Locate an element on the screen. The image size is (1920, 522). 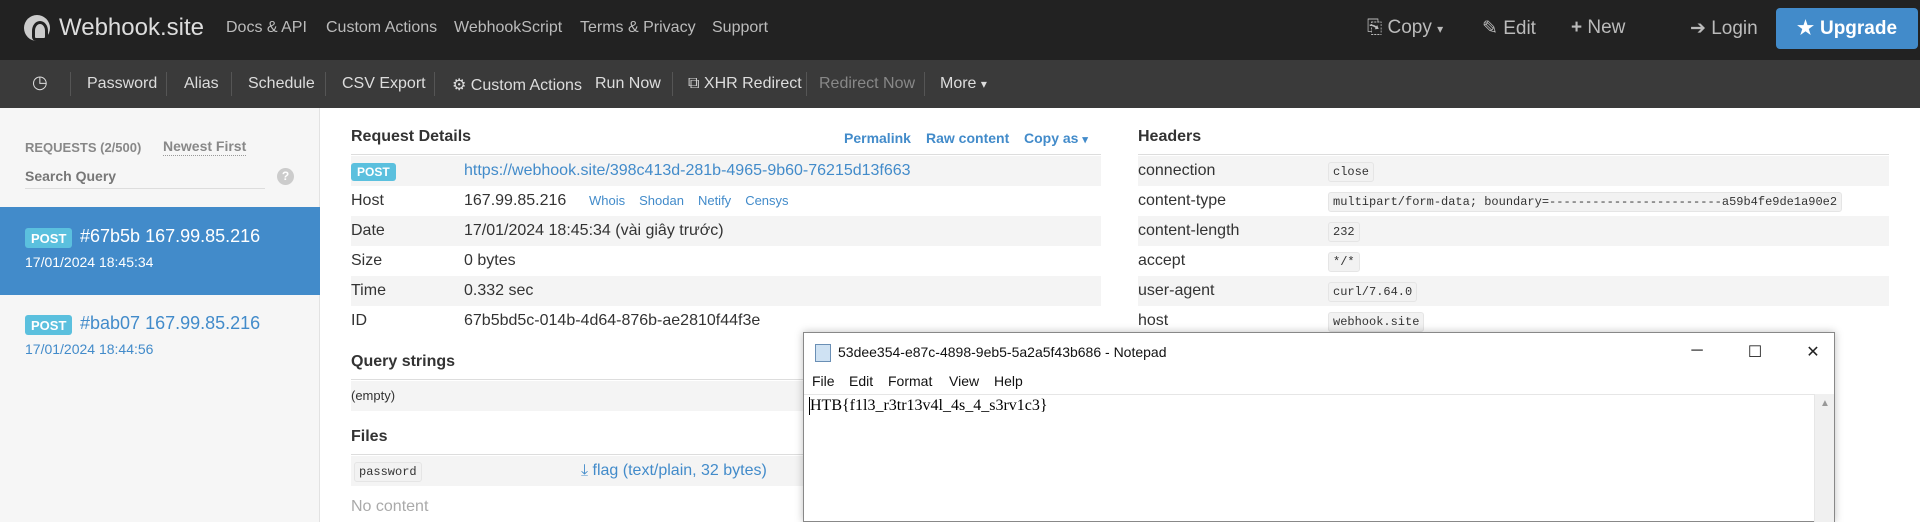
clock-icon: ◷ is located at coordinates (40, 82).